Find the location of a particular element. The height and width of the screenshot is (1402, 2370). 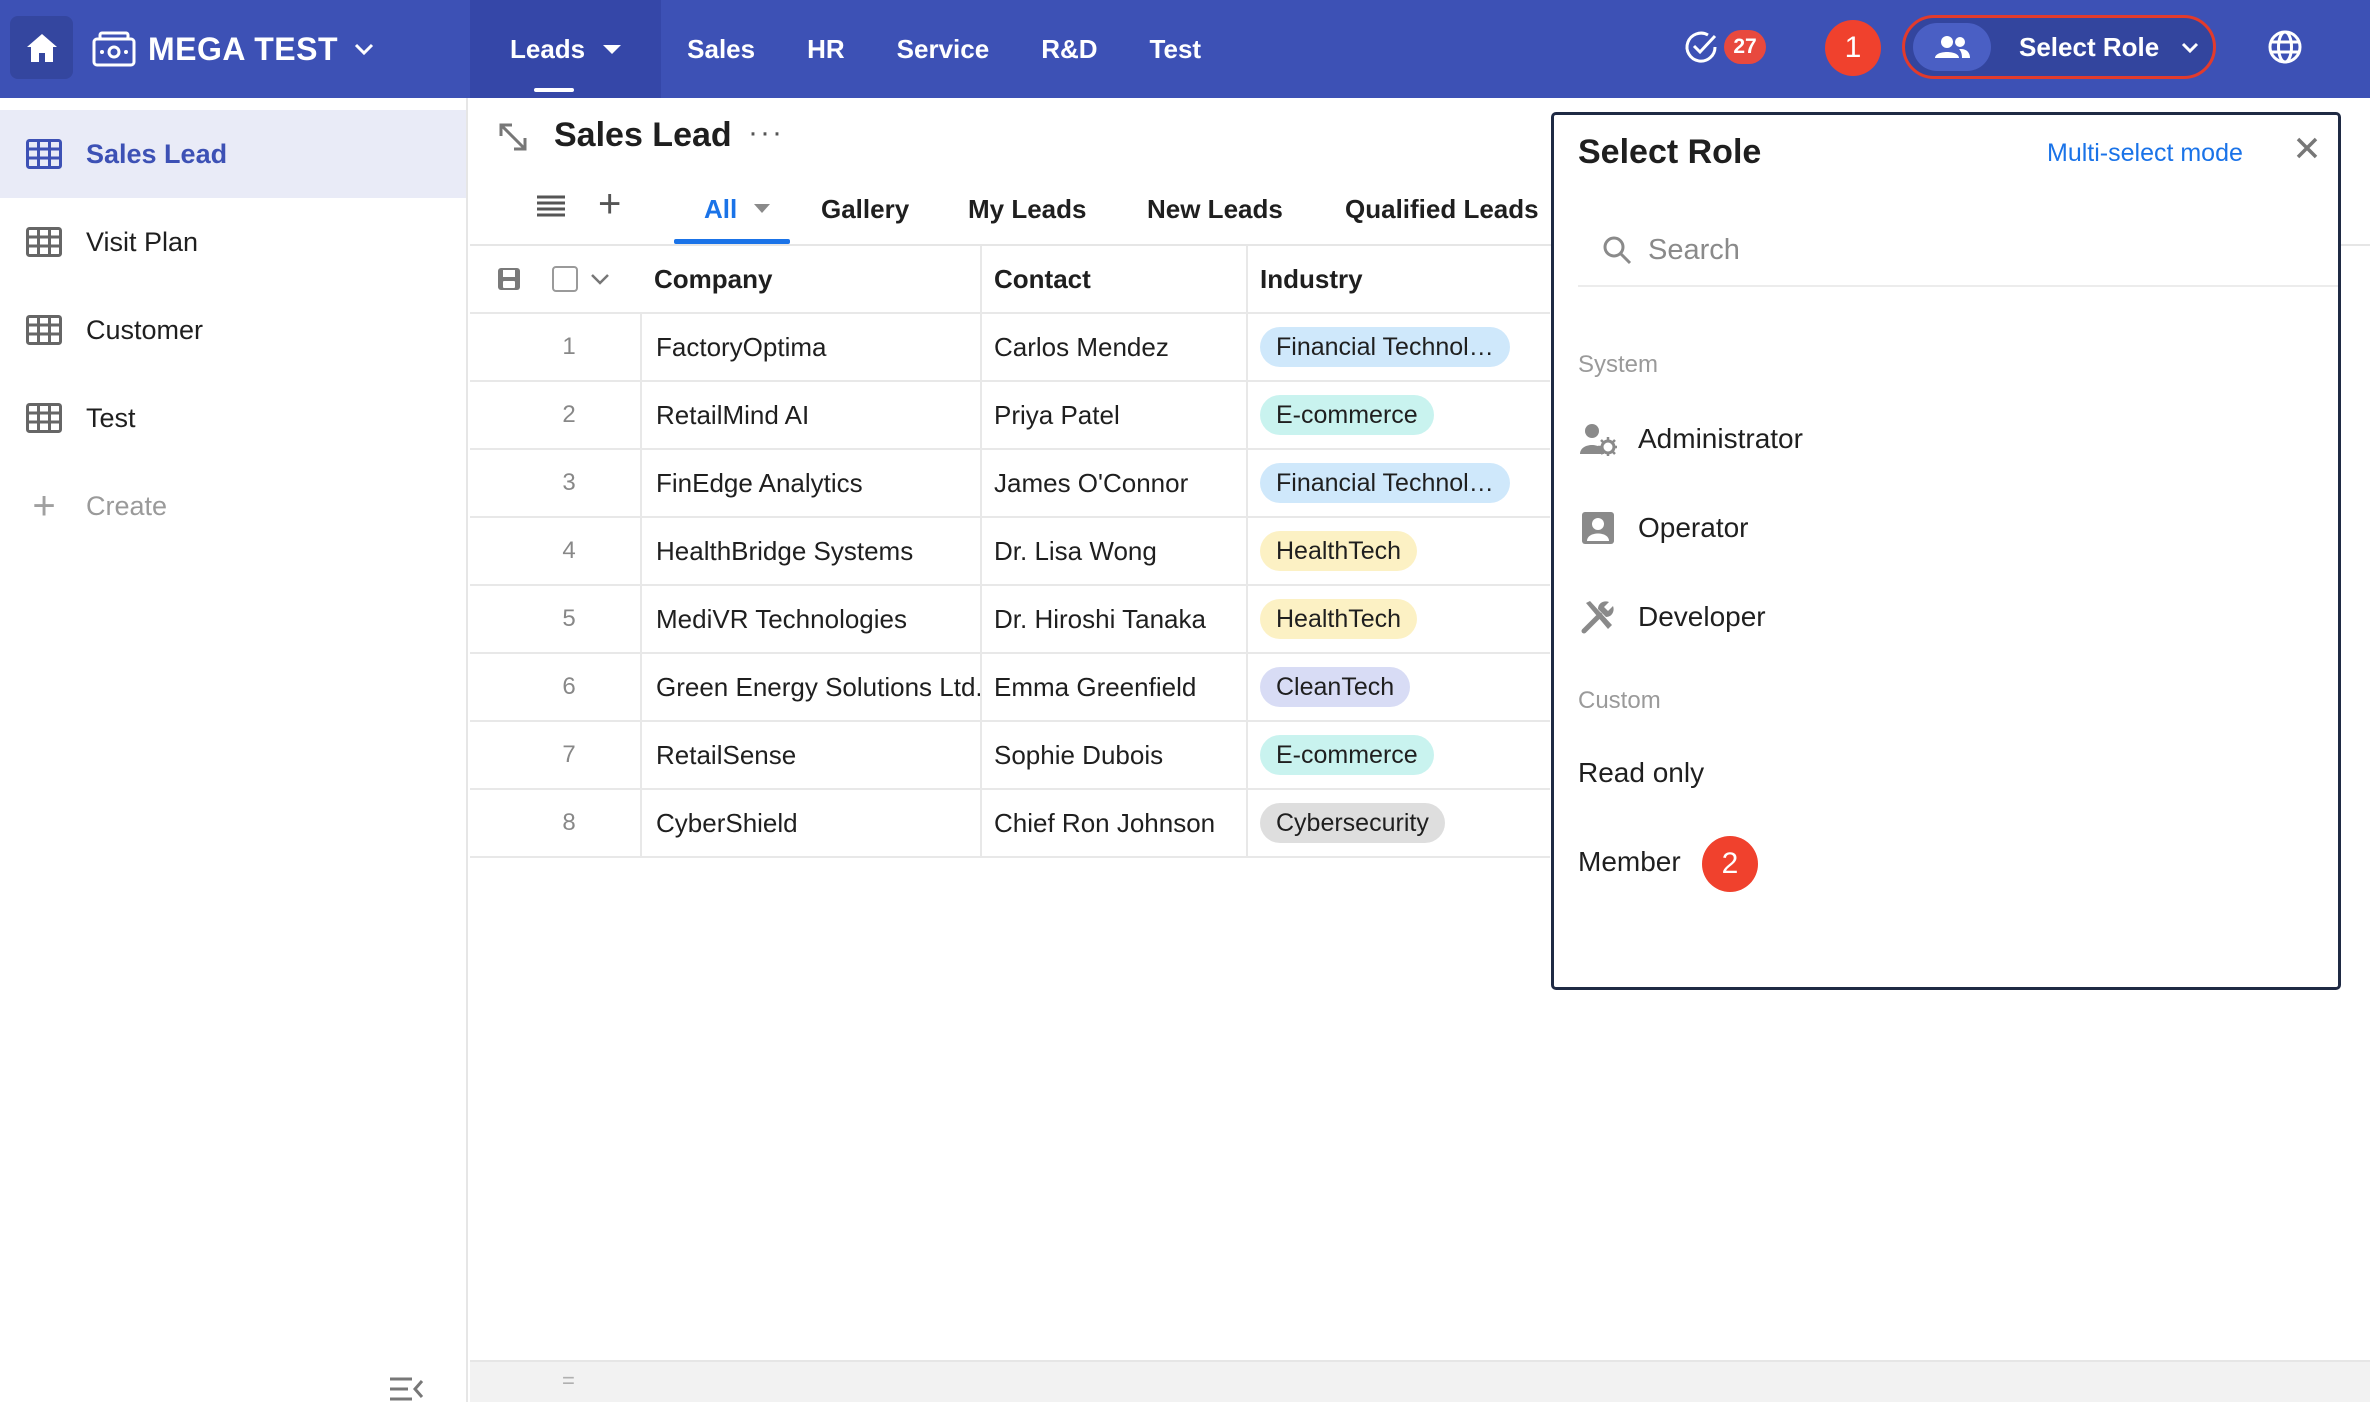

app-switcher: MEGA TEST is located at coordinates (233, 49).